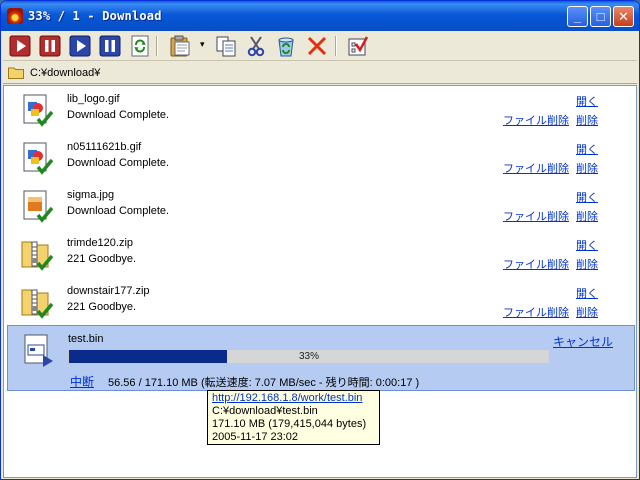  I want to click on delete-button, so click(317, 46).